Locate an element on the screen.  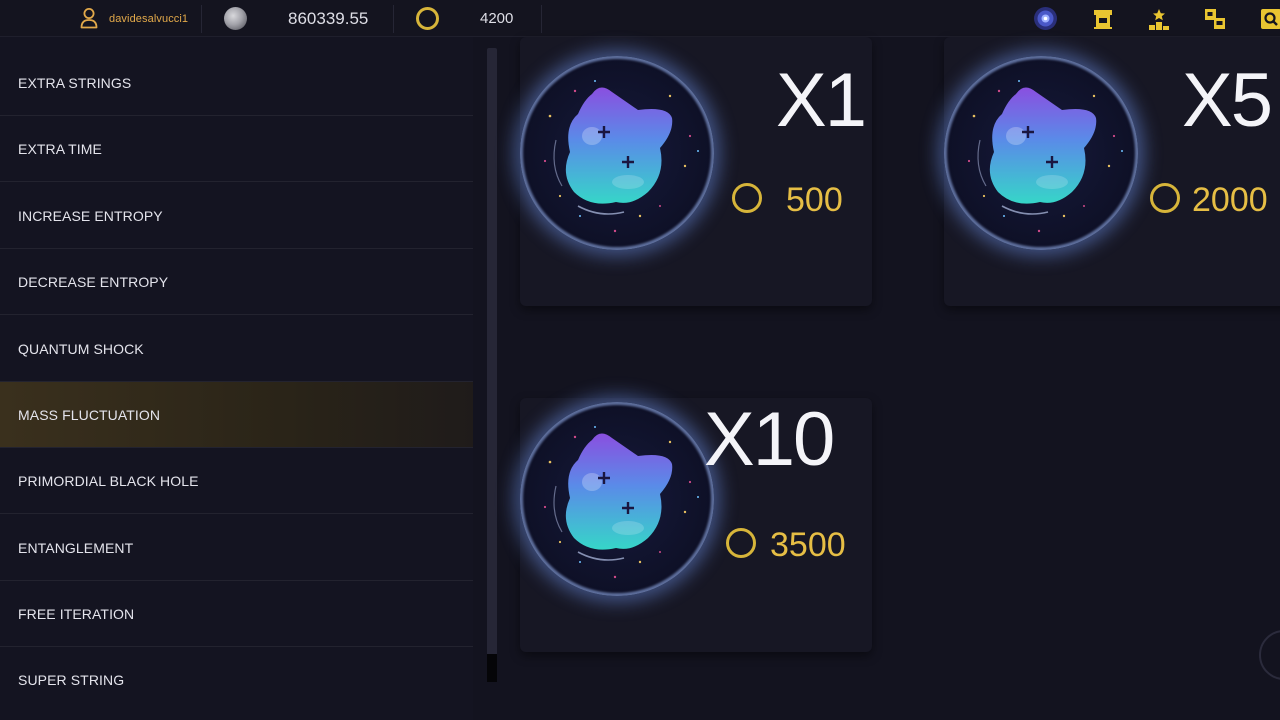
leaderboard-icon is located at coordinates (1158, 18).